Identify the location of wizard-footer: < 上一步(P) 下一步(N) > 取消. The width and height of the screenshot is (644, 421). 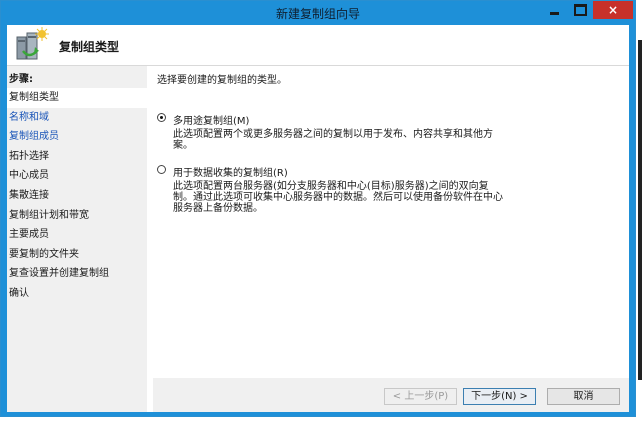
(391, 395).